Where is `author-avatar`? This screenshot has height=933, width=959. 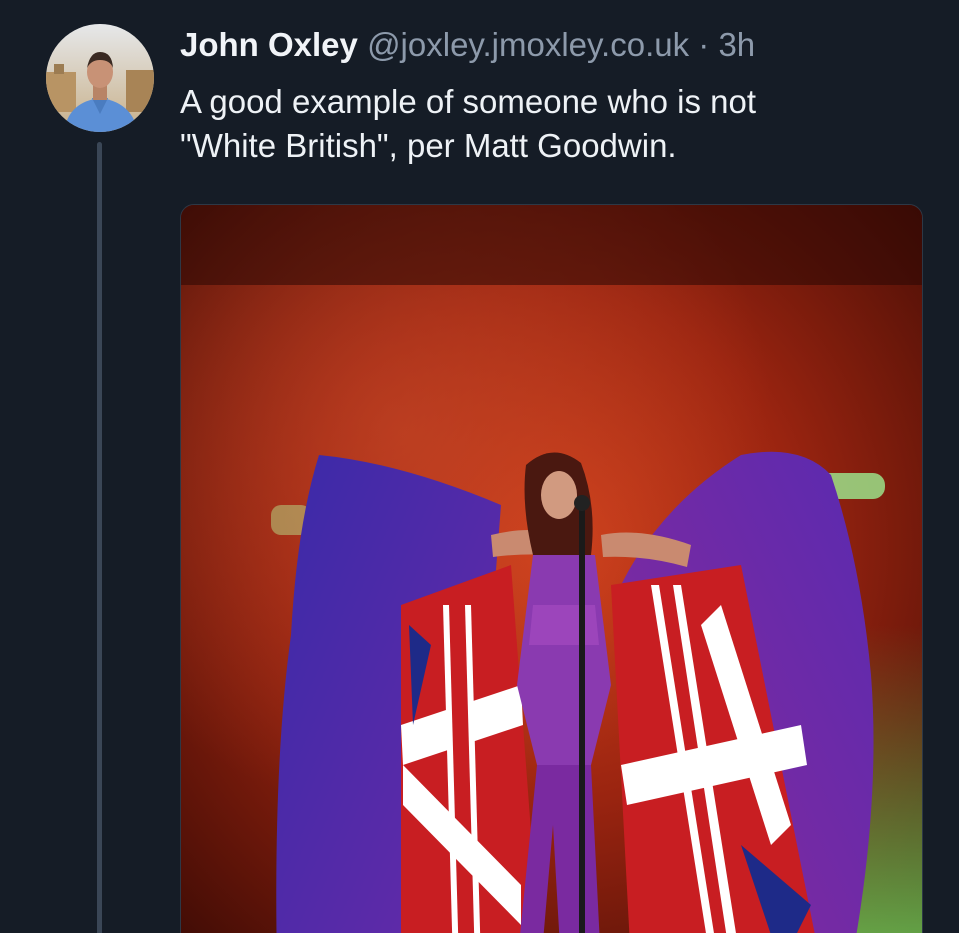
author-avatar is located at coordinates (100, 78).